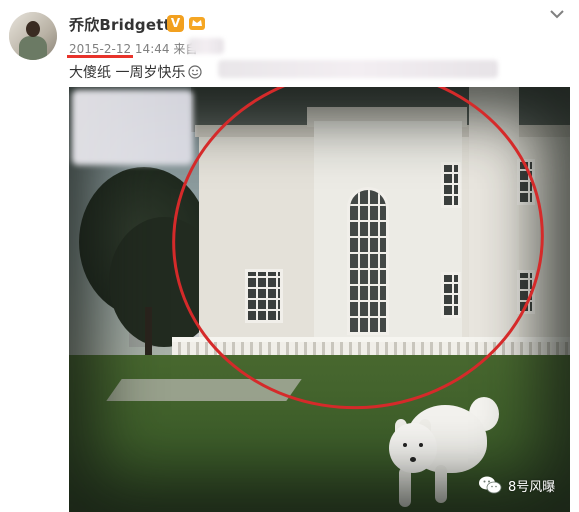 The image size is (579, 512). Describe the element at coordinates (195, 72) in the screenshot. I see `smile-emoji-icon` at that location.